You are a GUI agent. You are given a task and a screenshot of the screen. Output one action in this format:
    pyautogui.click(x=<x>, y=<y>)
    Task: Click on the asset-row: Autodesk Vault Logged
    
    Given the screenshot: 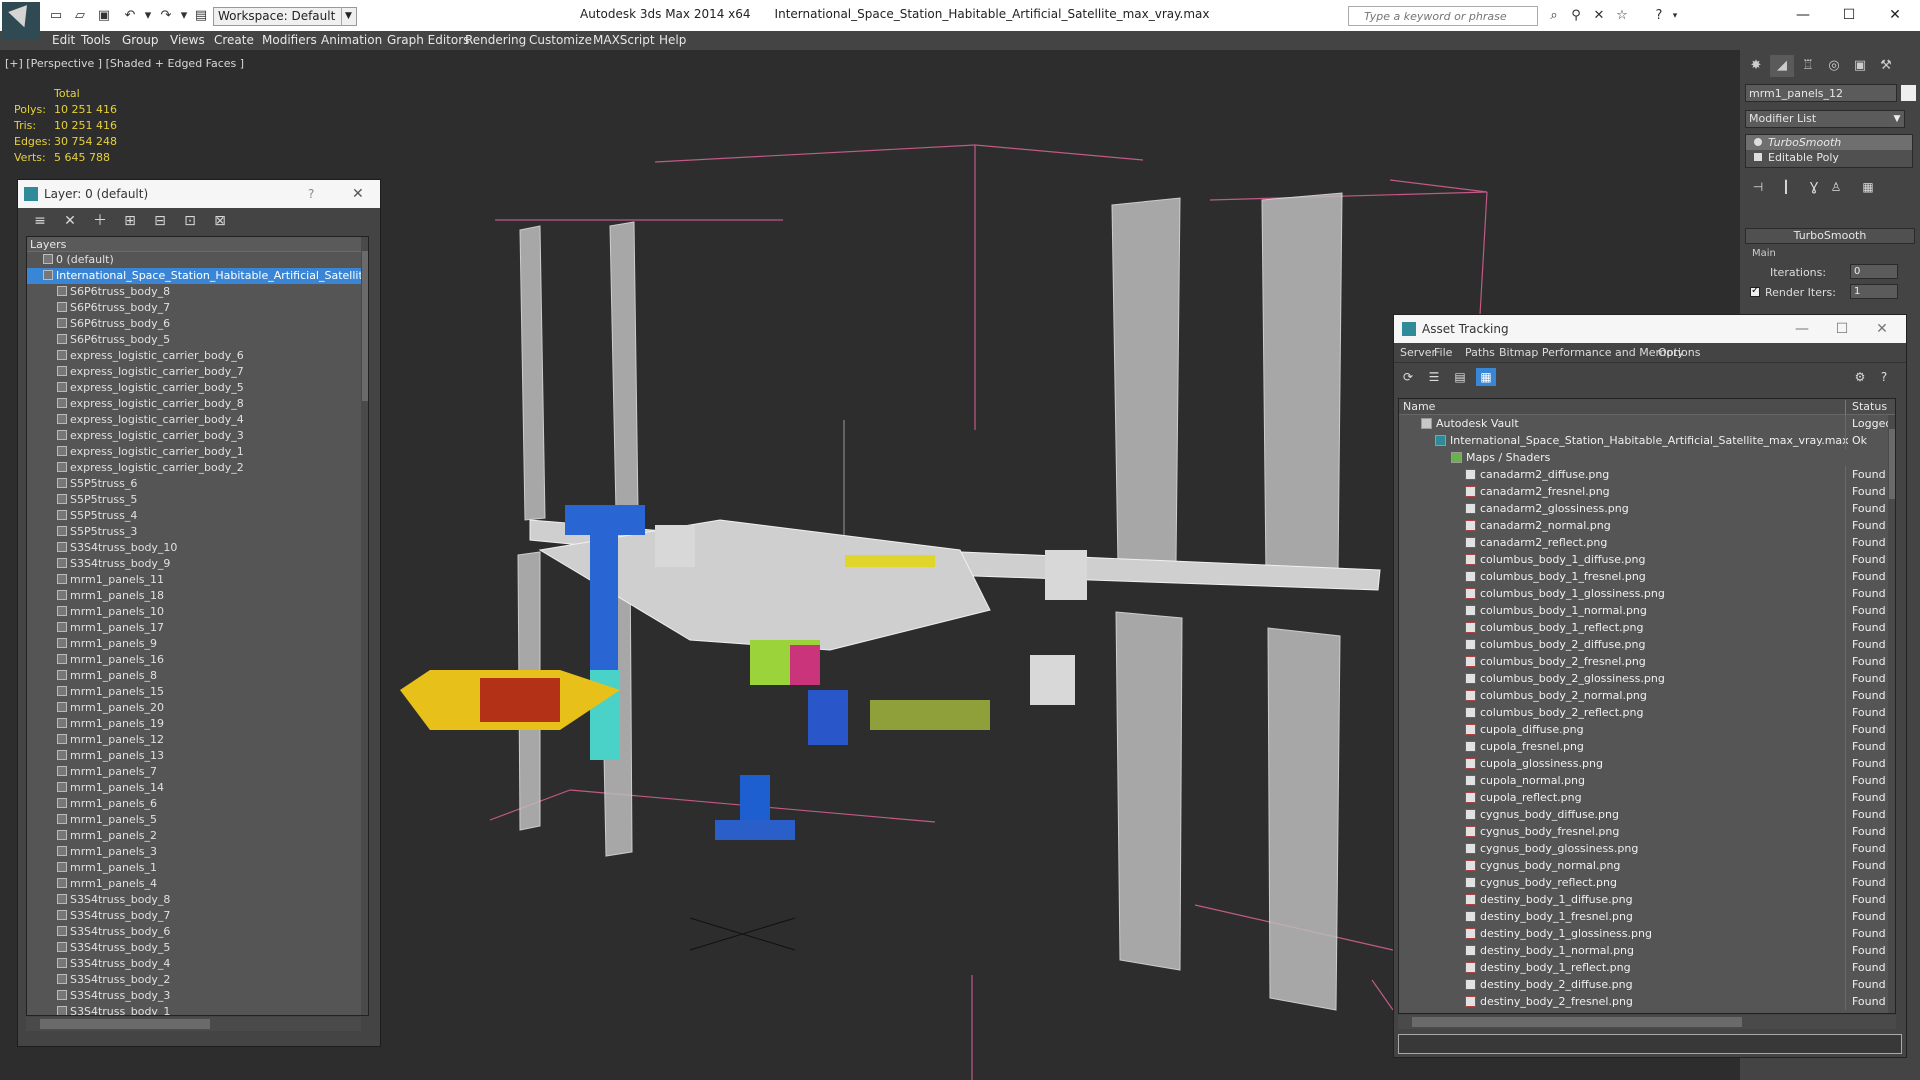 What is the action you would take?
    pyautogui.click(x=1647, y=423)
    